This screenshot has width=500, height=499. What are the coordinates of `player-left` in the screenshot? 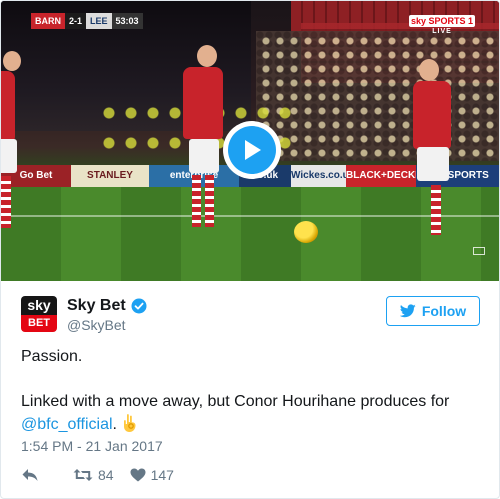 It's located at (22, 151).